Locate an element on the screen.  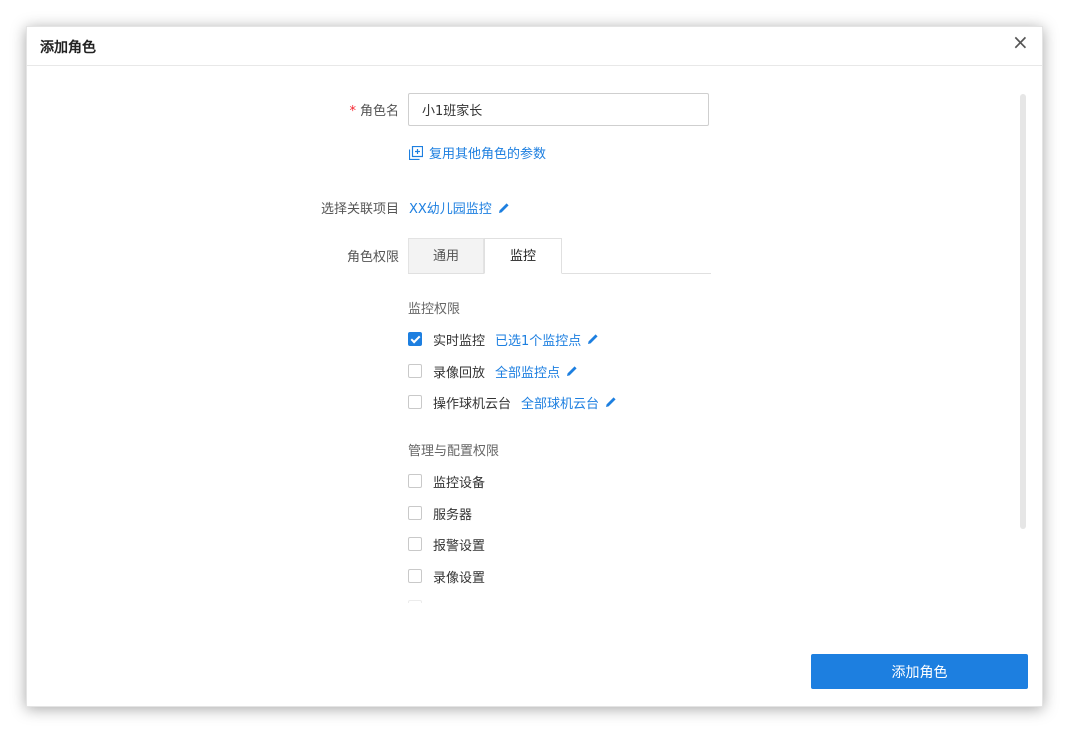
close-icon: × is located at coordinates (1020, 42).